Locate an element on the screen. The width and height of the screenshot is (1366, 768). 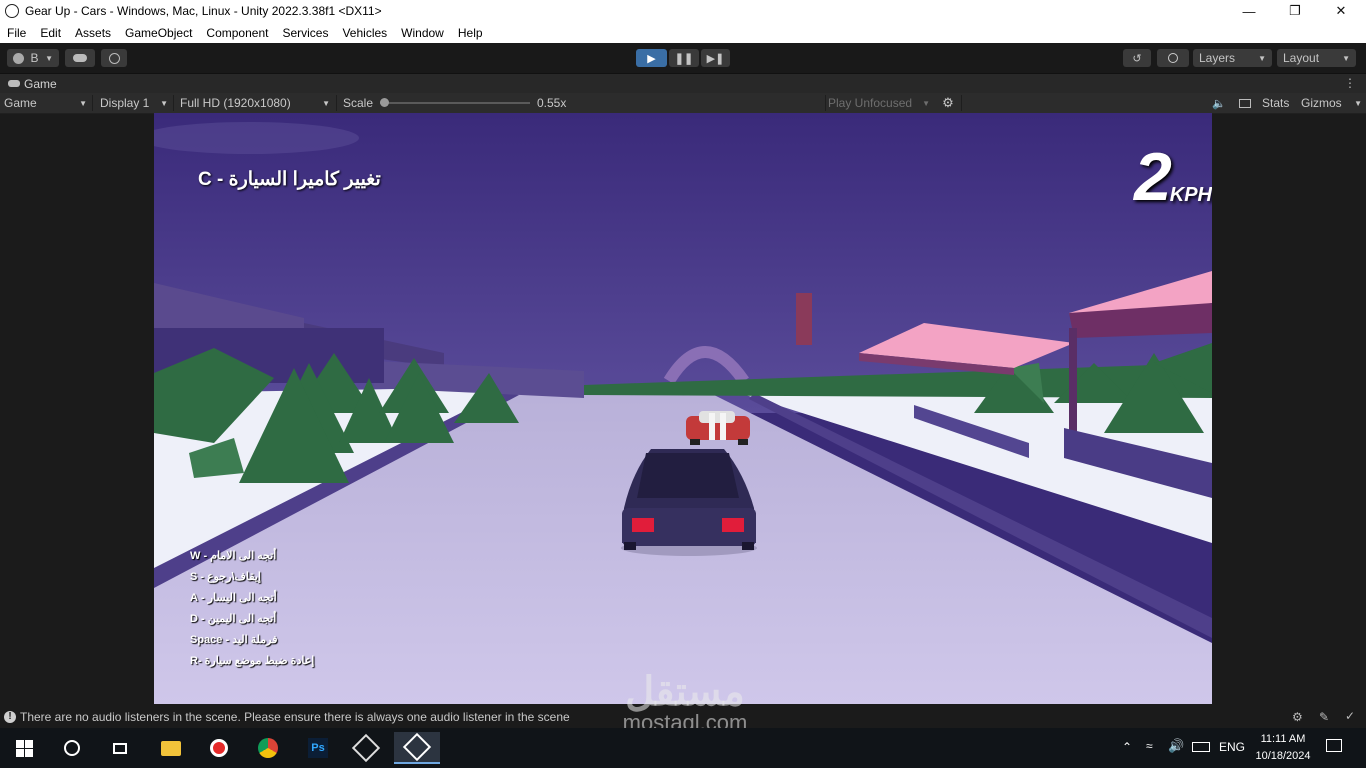
control-forward: أتجه الى الامام - W is located at coordinates (233, 556).